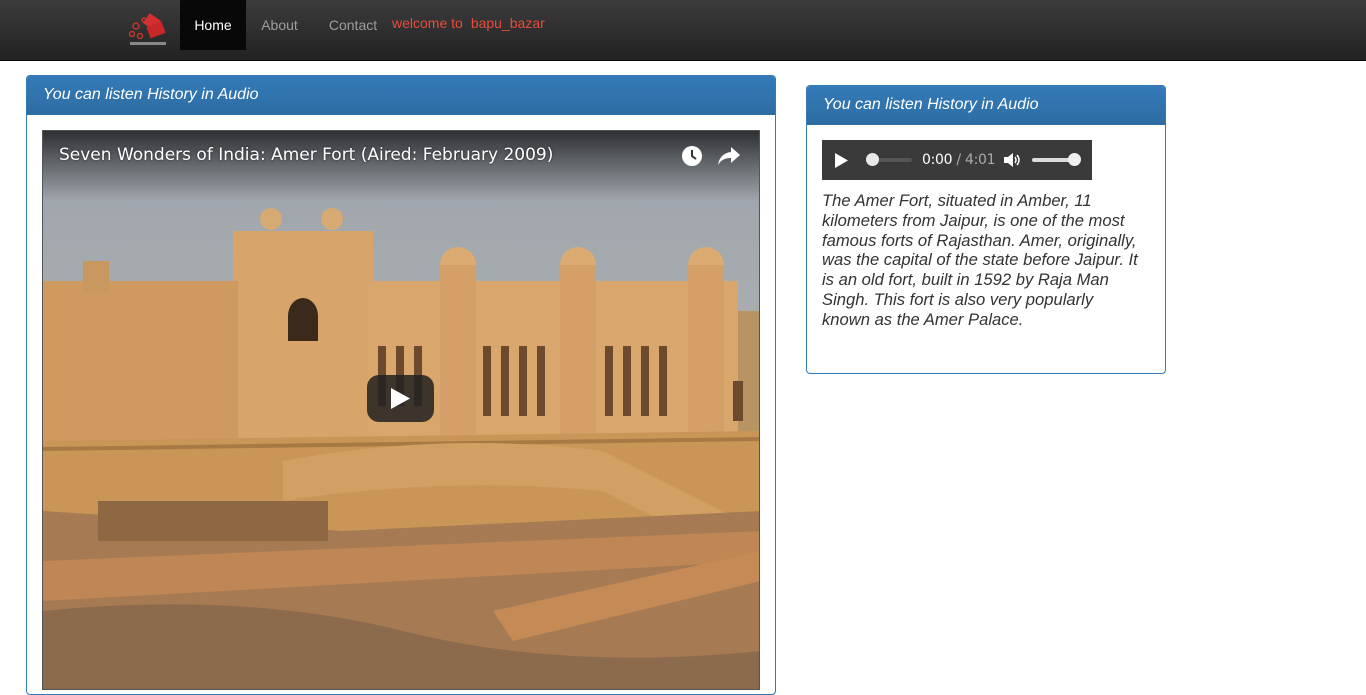 The image size is (1366, 695). I want to click on video-panel-heading: You can listen History in Audio, so click(401, 95).